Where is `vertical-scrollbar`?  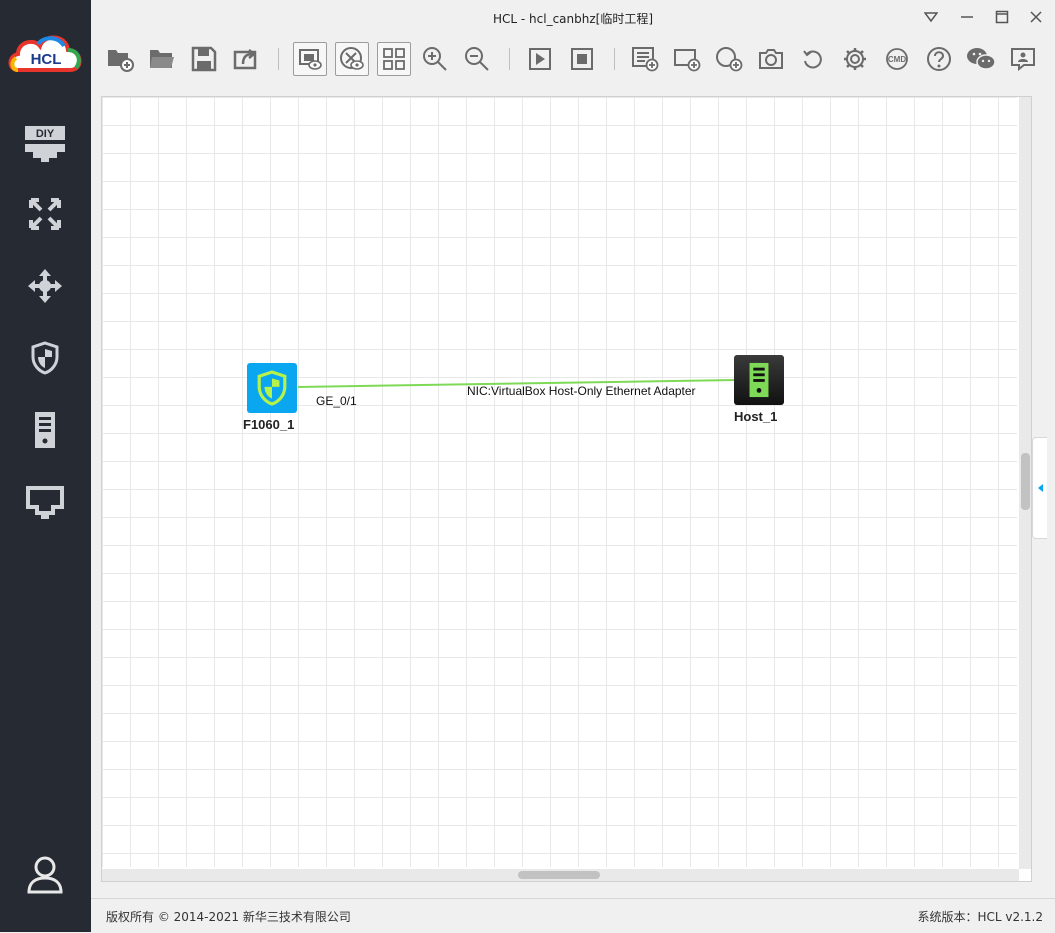 vertical-scrollbar is located at coordinates (1025, 483).